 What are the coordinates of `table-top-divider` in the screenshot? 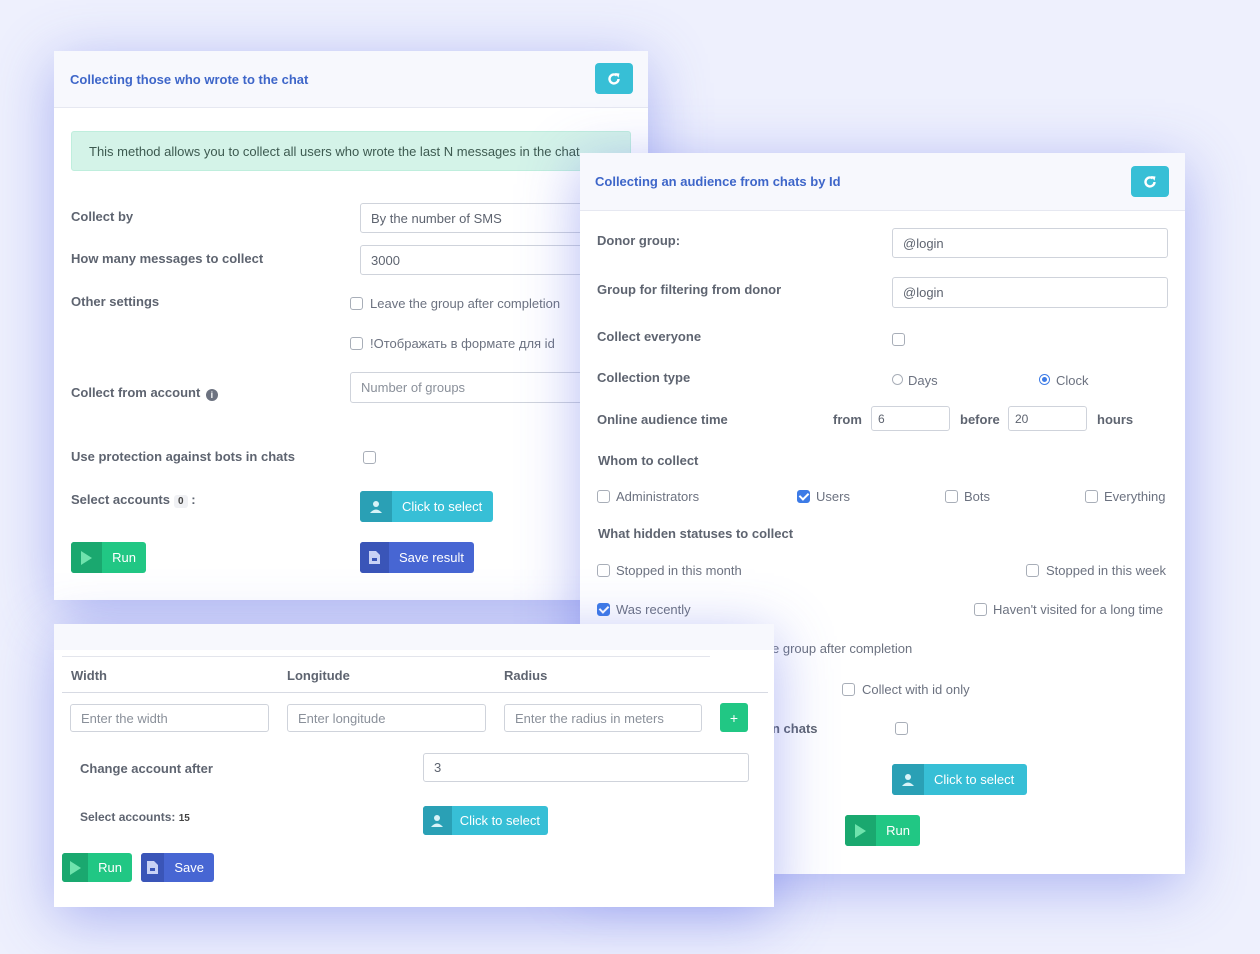 It's located at (386, 656).